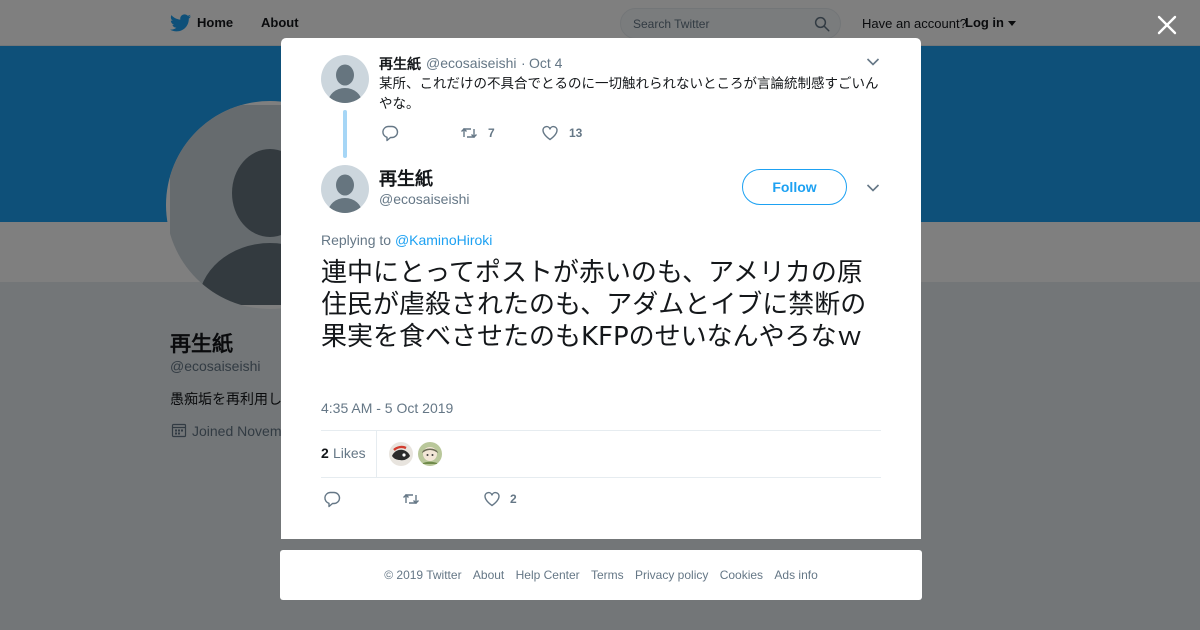 The width and height of the screenshot is (1200, 630). What do you see at coordinates (491, 133) in the screenshot?
I see `retweet-count: 7` at bounding box center [491, 133].